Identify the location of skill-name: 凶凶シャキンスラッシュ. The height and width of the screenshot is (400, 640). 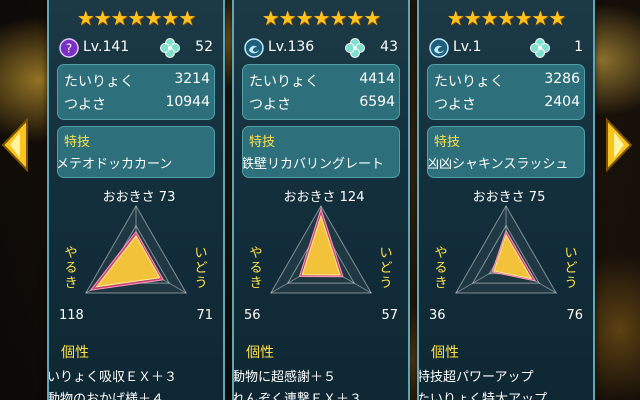
(498, 164).